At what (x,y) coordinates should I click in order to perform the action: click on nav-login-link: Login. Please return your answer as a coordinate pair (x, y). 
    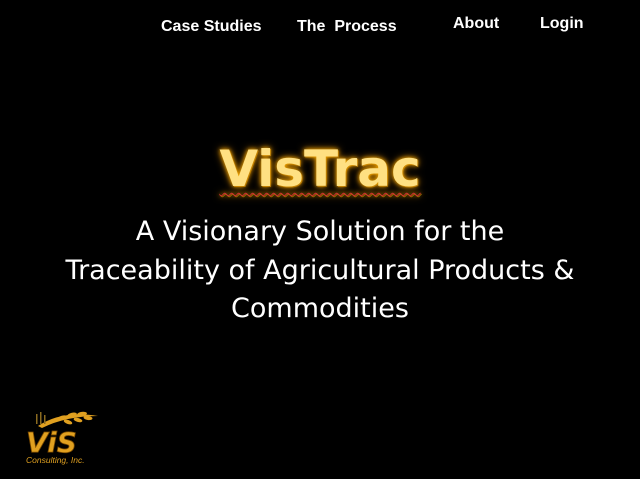
    Looking at the image, I should click on (562, 24).